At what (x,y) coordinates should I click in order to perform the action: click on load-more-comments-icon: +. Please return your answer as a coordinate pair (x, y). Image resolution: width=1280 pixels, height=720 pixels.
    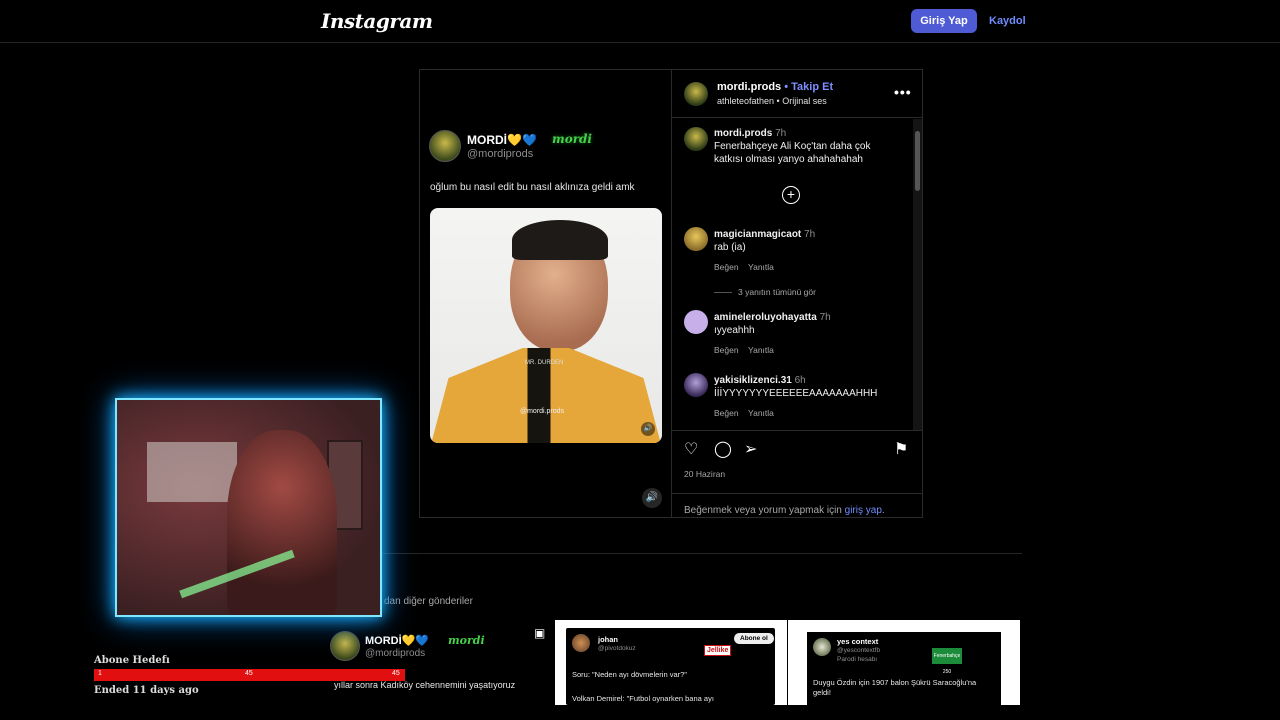
    Looking at the image, I should click on (791, 195).